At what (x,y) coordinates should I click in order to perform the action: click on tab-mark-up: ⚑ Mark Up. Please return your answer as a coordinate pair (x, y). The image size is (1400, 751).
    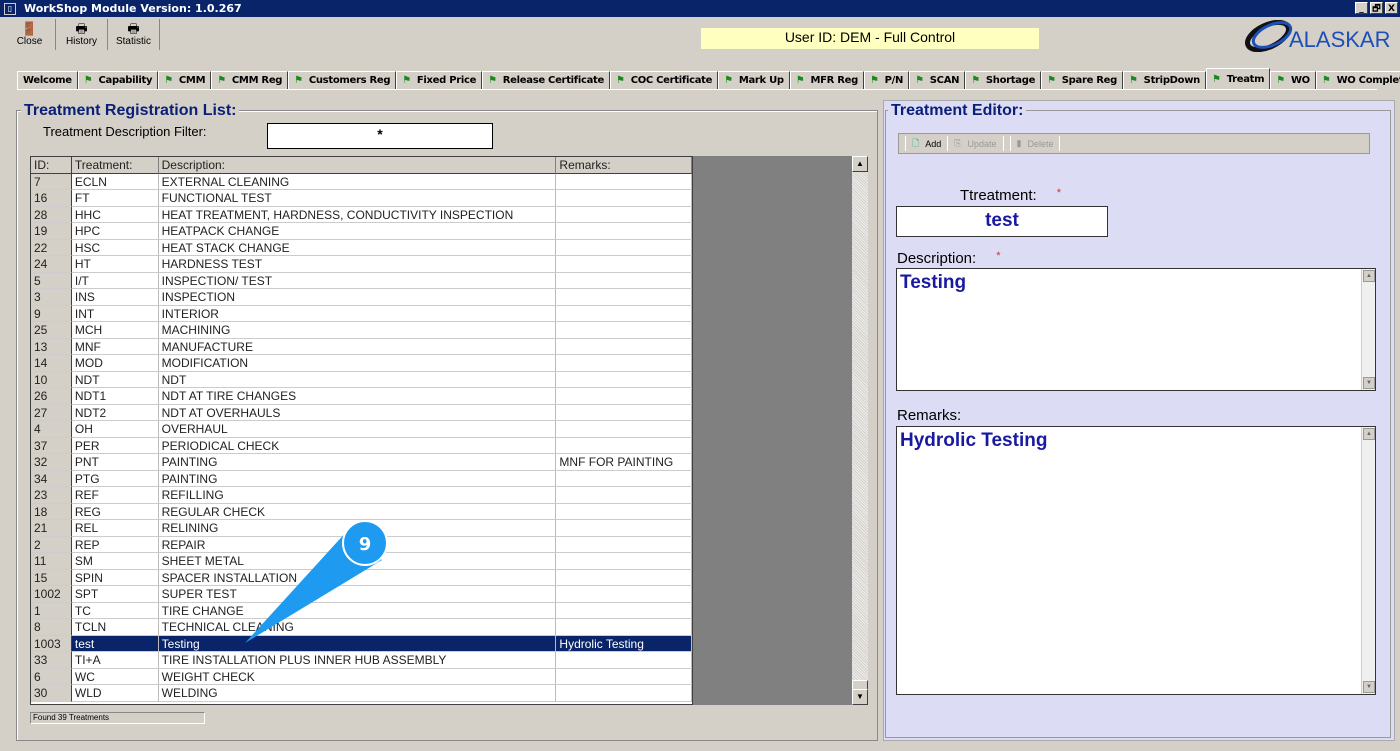
    Looking at the image, I should click on (754, 80).